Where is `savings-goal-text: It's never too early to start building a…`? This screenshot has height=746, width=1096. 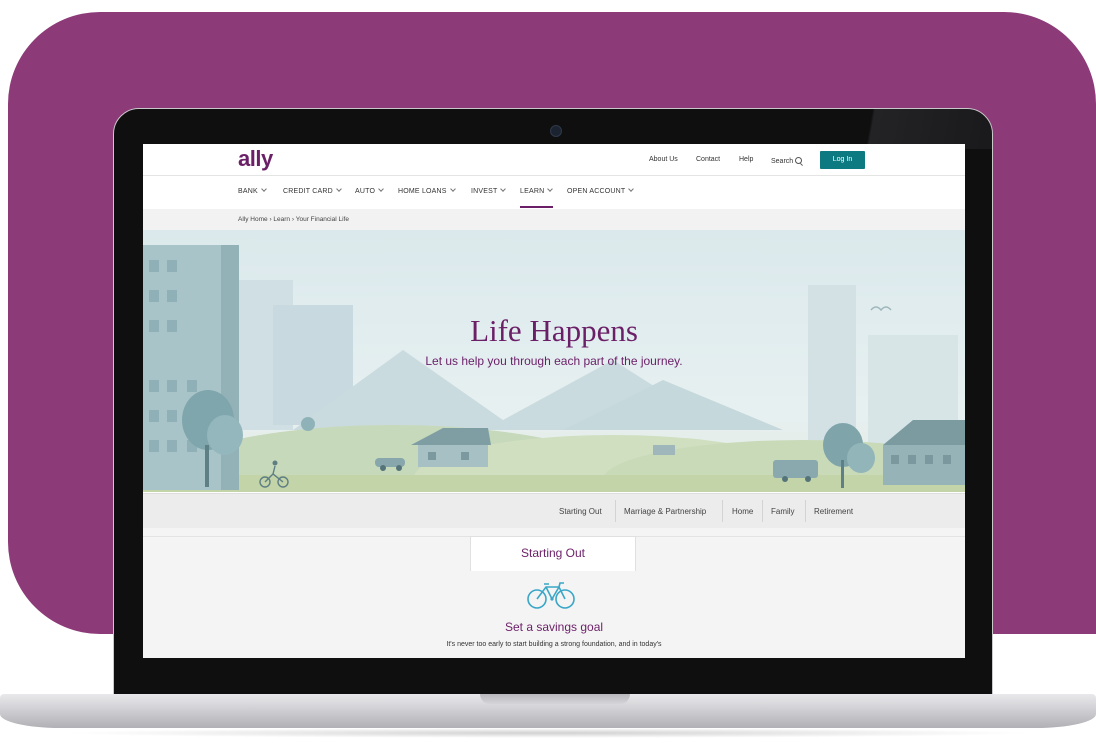
savings-goal-text: It's never too early to start building a… is located at coordinates (554, 644).